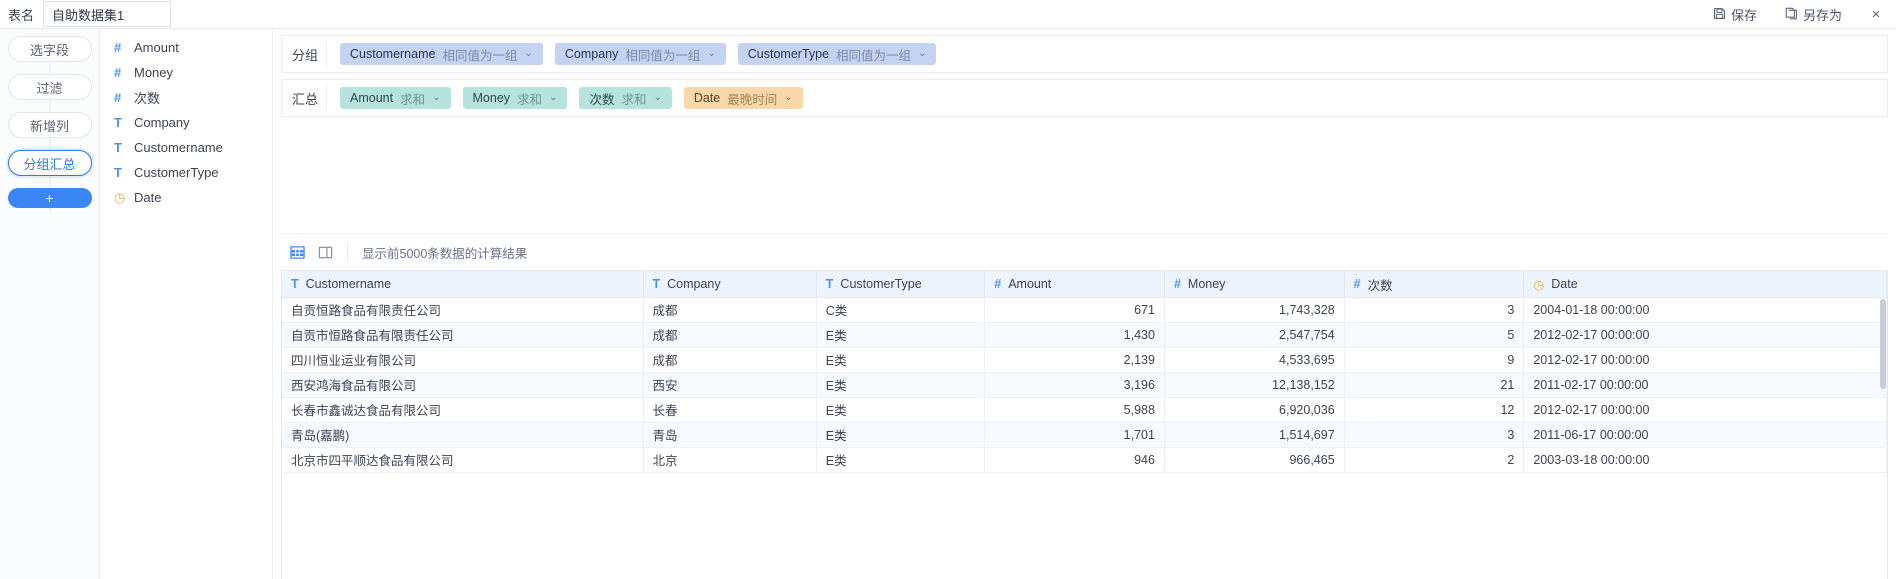 Image resolution: width=1896 pixels, height=579 pixels. What do you see at coordinates (625, 98) in the screenshot?
I see `summary-chip-count: 次数 求和 ⌄` at bounding box center [625, 98].